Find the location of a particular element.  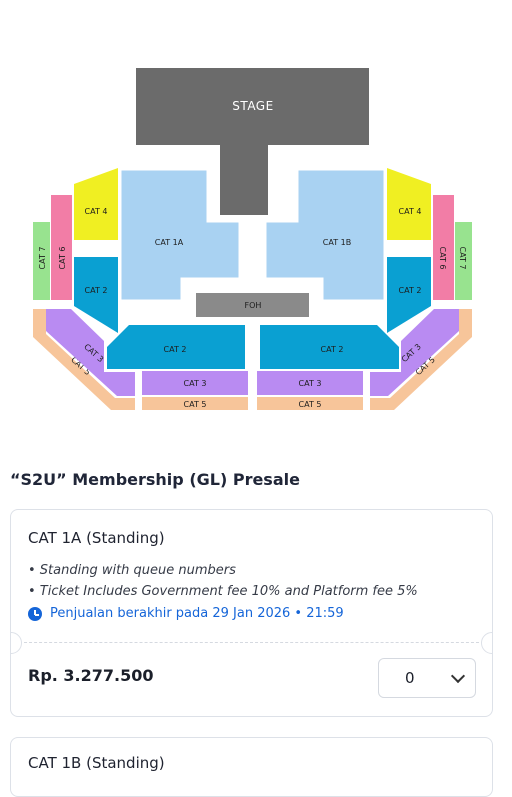

quantity-value: 0 is located at coordinates (410, 678).